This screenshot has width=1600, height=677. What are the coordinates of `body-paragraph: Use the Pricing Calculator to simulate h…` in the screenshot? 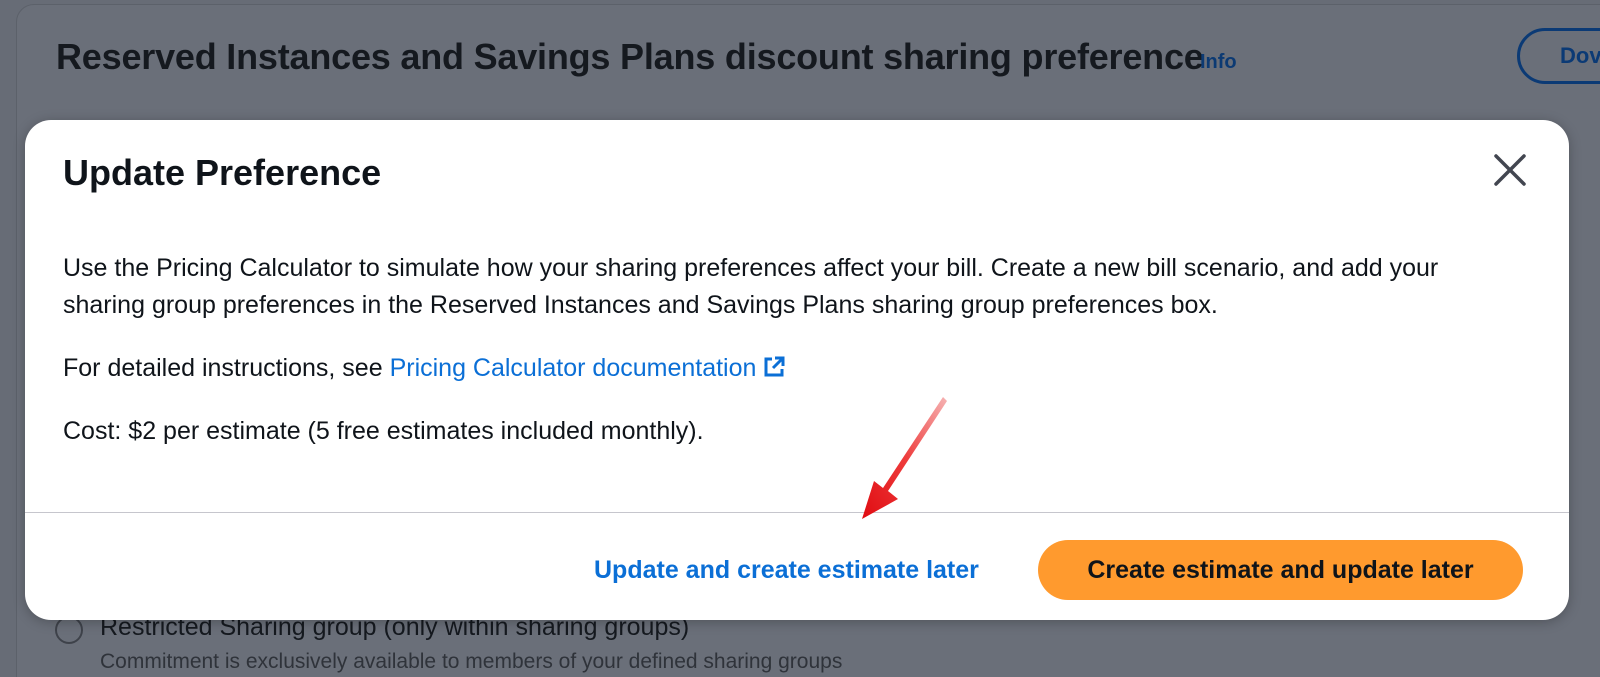 It's located at (751, 286).